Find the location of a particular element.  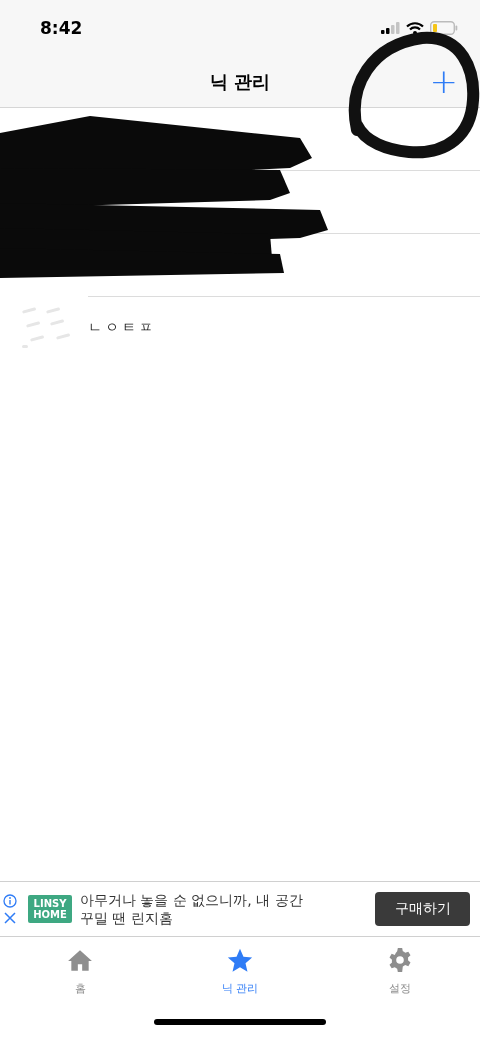

info-icon is located at coordinates (10, 901).